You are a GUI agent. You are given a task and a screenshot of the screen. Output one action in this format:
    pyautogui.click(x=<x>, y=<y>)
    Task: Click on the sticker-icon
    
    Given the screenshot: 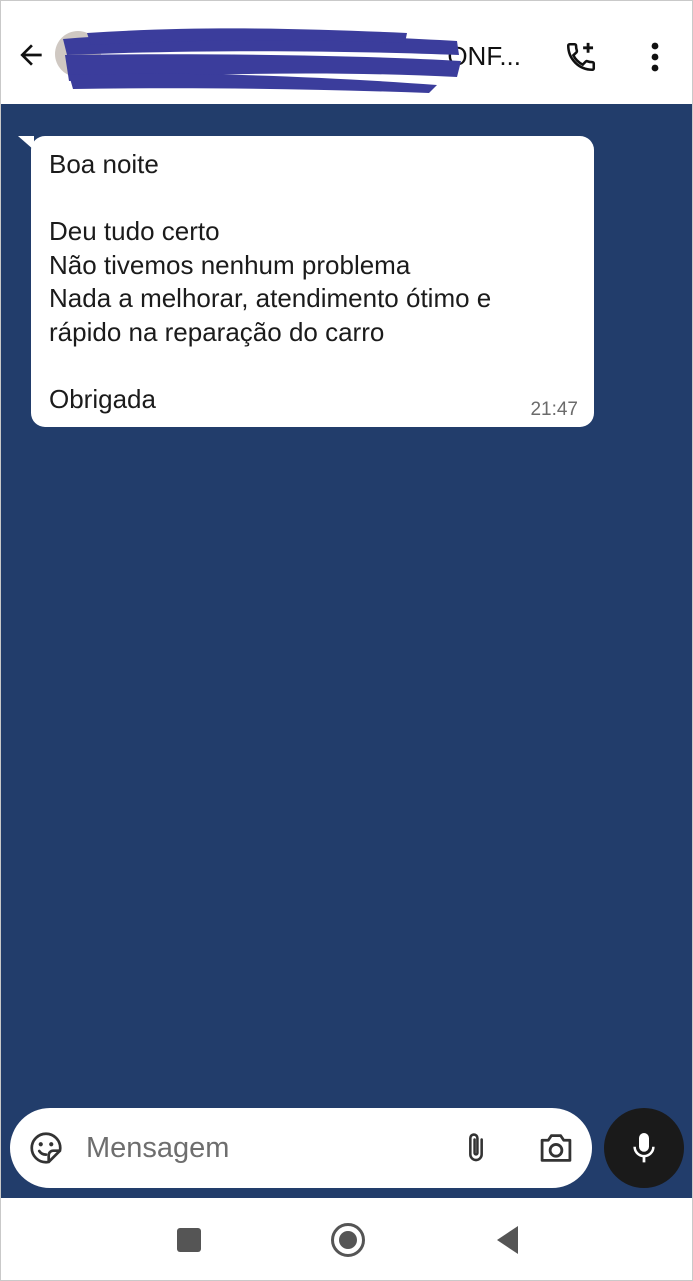 What is the action you would take?
    pyautogui.click(x=46, y=1148)
    